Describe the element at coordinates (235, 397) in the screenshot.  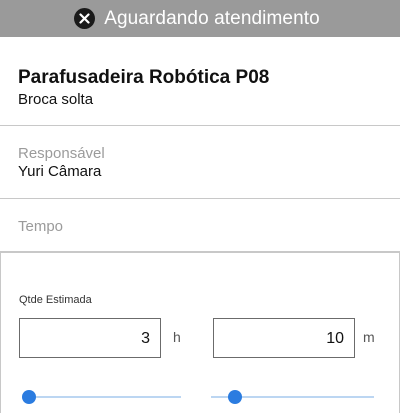
I see `minutes-slider-thumb` at that location.